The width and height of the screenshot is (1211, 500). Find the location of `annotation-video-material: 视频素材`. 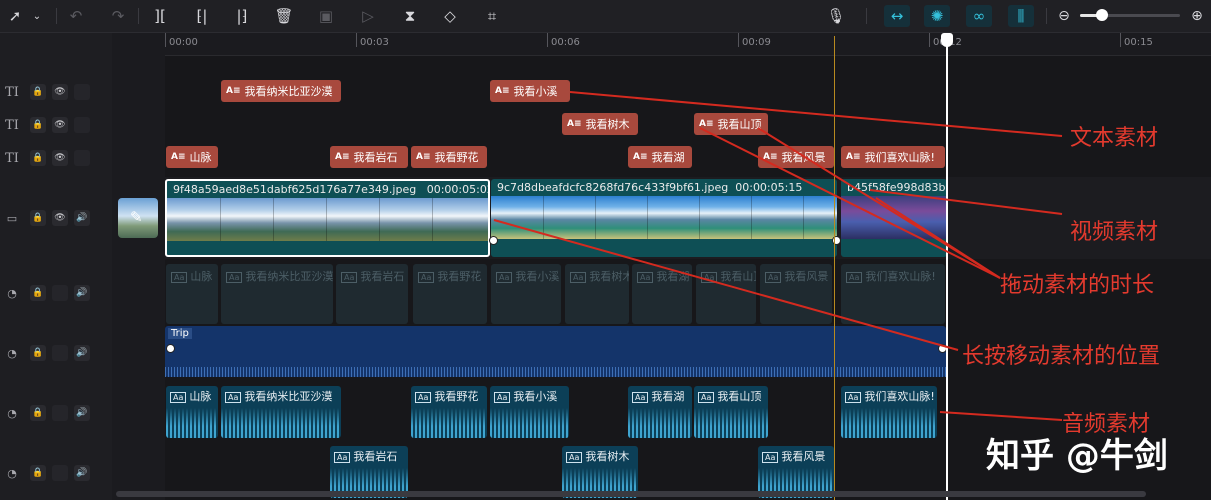

annotation-video-material: 视频素材 is located at coordinates (1114, 232).